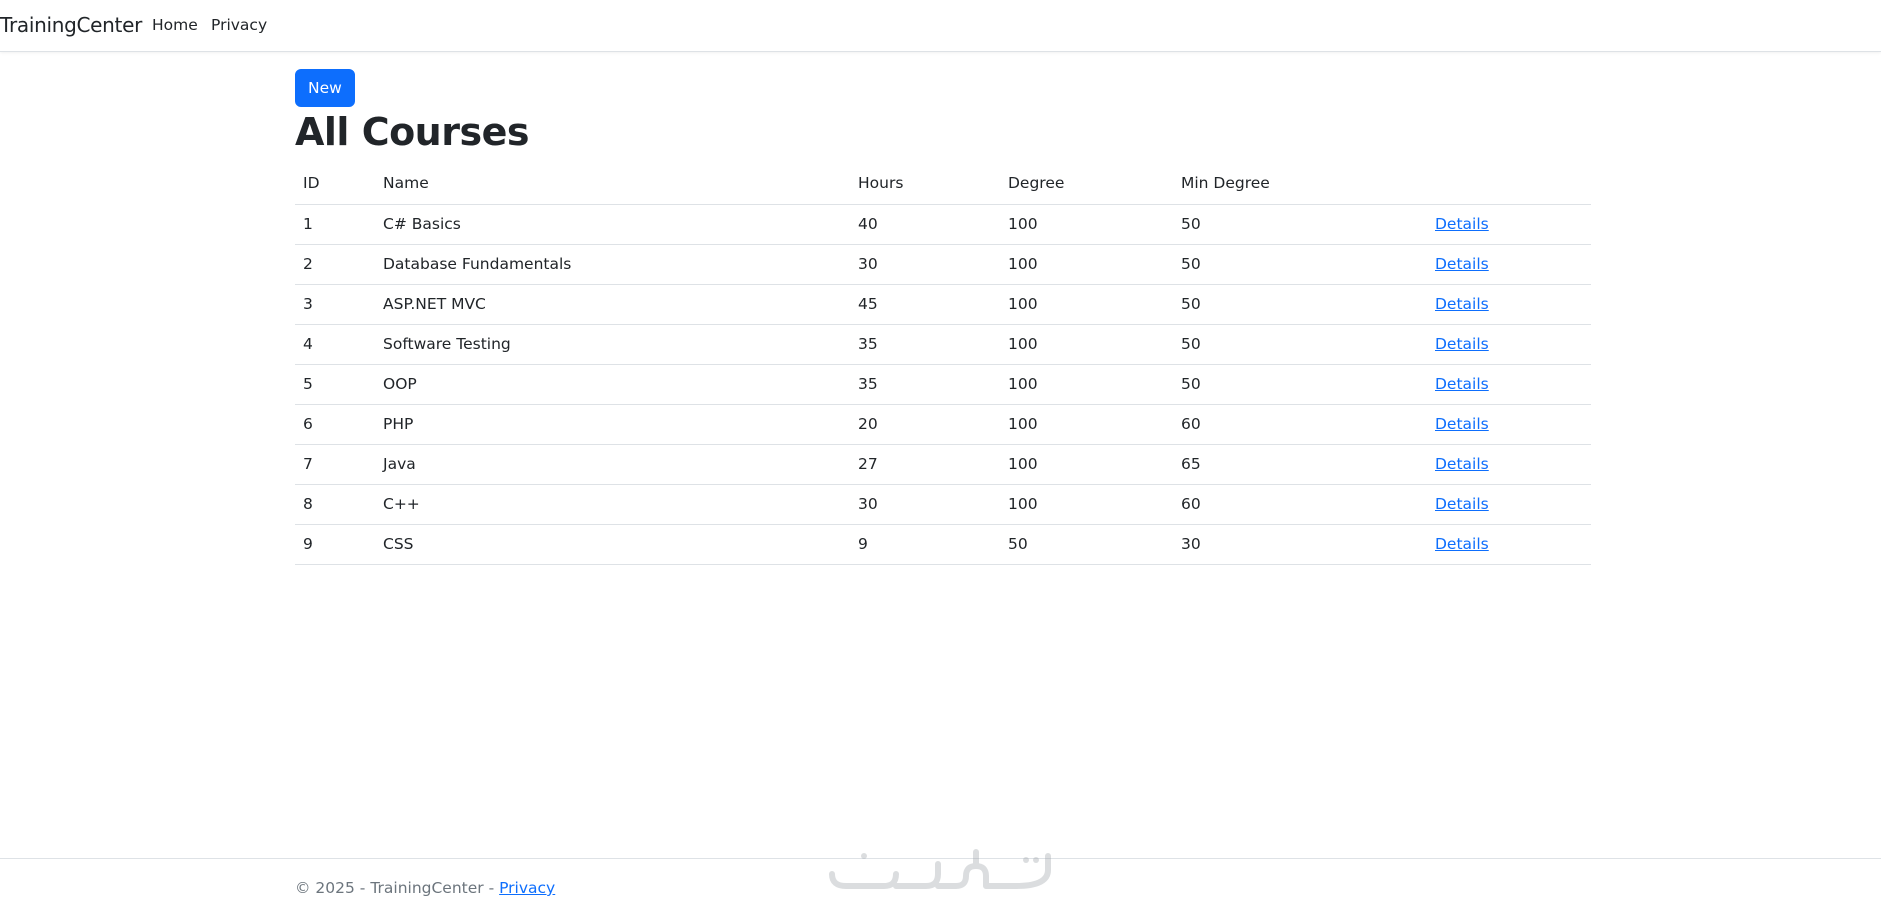  Describe the element at coordinates (335, 264) in the screenshot. I see `cell-id: 2` at that location.